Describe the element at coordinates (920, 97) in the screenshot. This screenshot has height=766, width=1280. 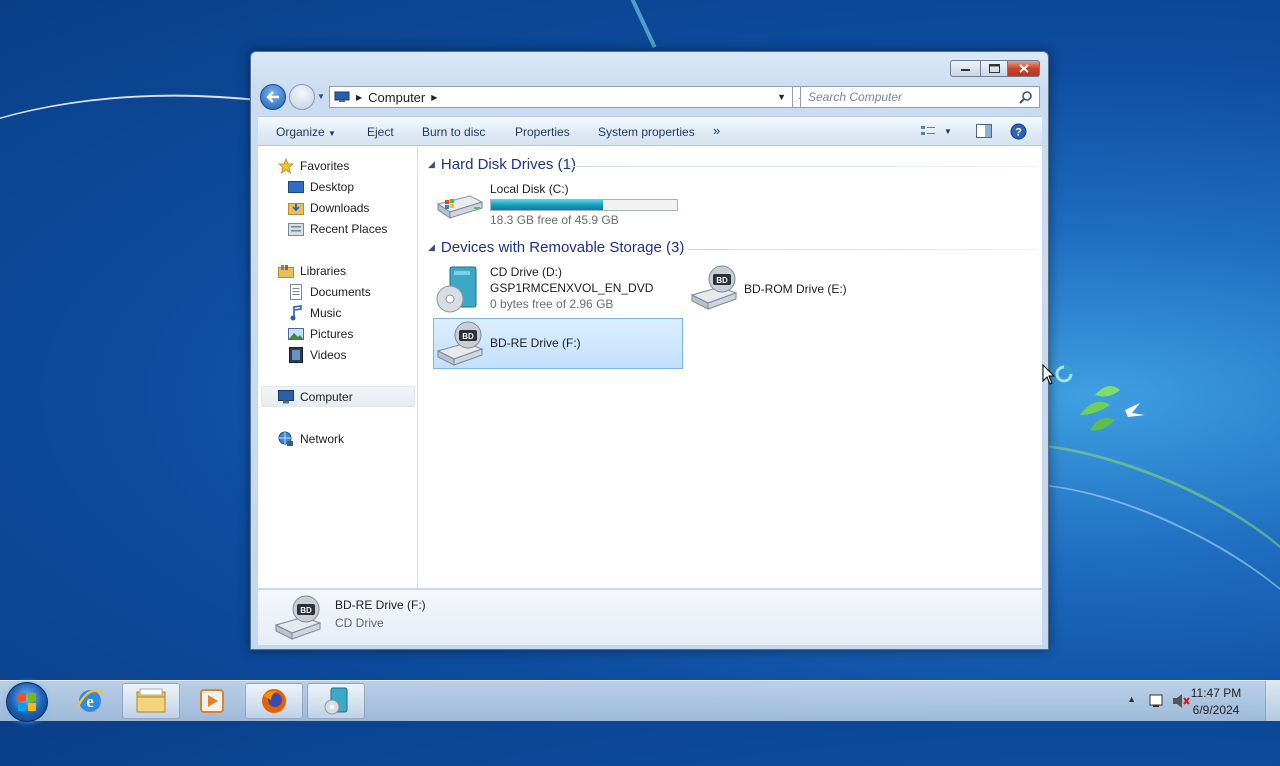
I see `search-input: Search Computer` at that location.